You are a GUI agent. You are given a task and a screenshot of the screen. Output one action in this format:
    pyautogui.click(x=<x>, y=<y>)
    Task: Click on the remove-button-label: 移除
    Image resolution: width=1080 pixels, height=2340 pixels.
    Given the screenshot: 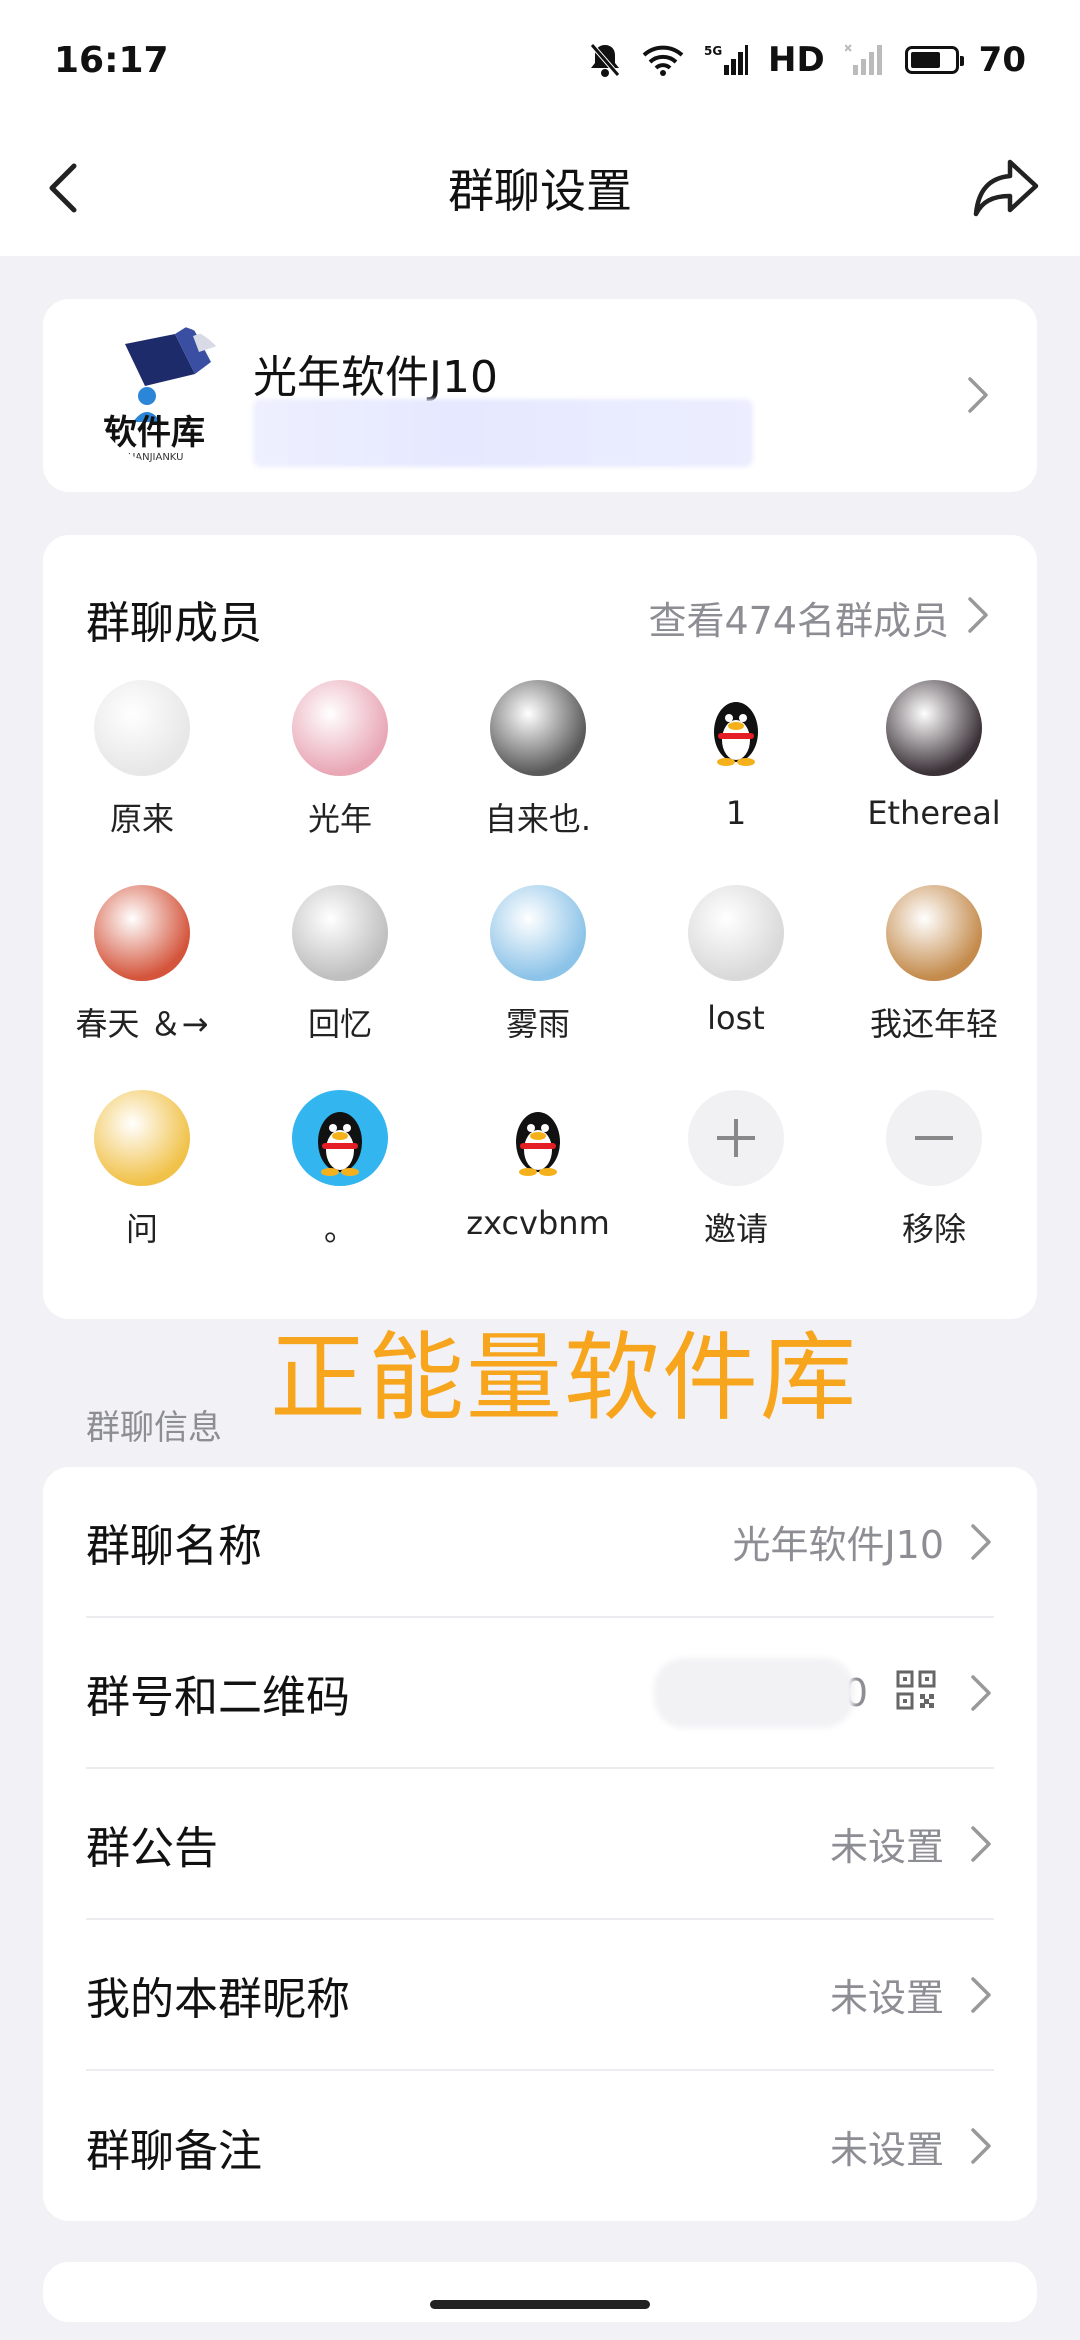 What is the action you would take?
    pyautogui.click(x=933, y=1229)
    